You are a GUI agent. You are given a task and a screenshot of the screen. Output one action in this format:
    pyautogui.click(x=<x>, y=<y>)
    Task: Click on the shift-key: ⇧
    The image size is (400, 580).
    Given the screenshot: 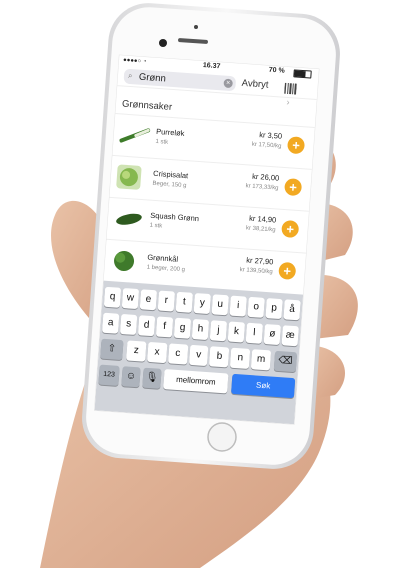 What is the action you would take?
    pyautogui.click(x=112, y=349)
    